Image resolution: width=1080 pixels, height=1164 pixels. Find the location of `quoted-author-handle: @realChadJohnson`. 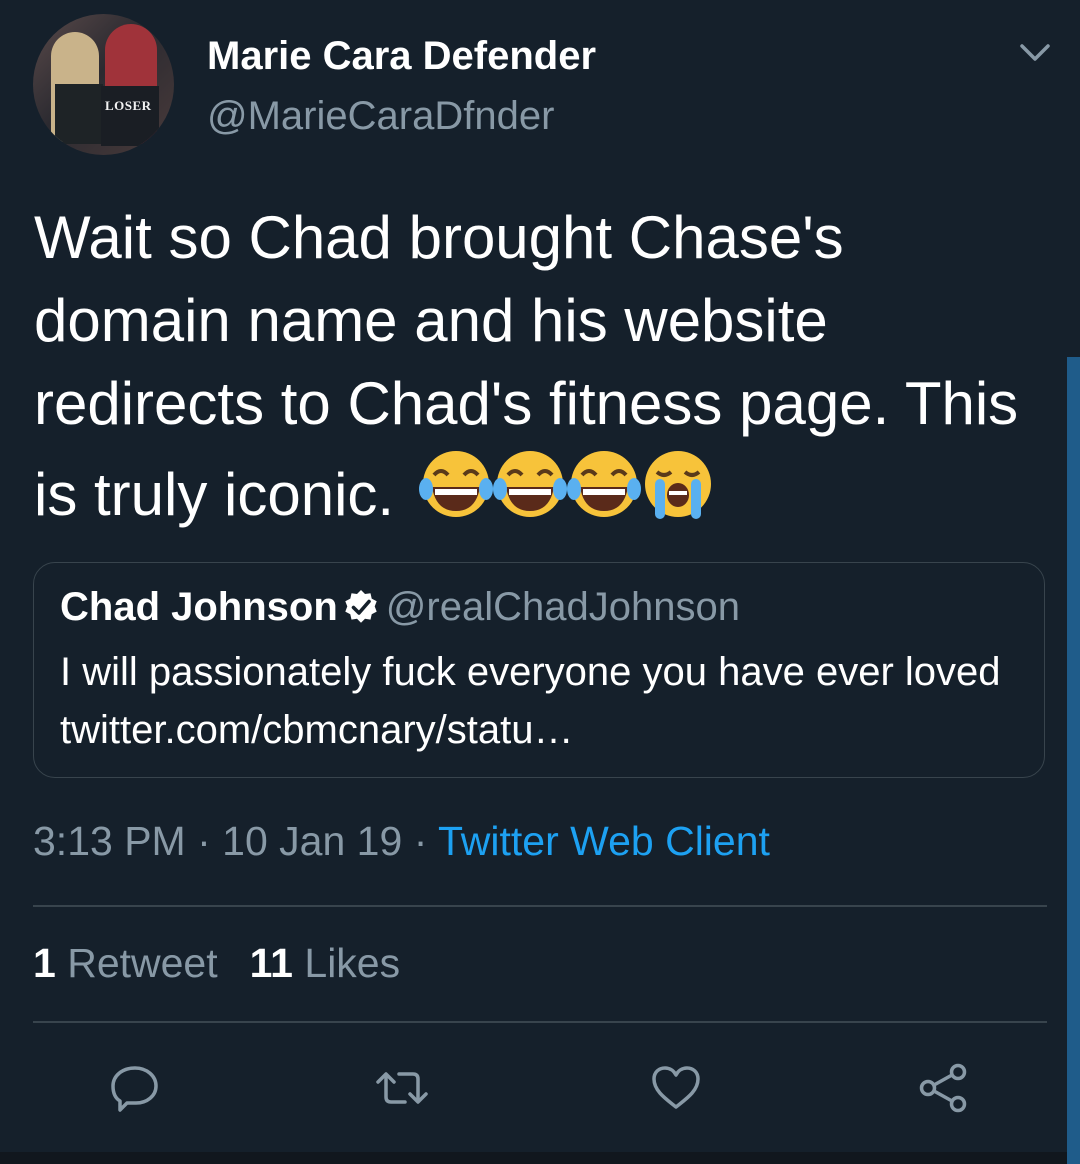

quoted-author-handle: @realChadJohnson is located at coordinates (562, 607).